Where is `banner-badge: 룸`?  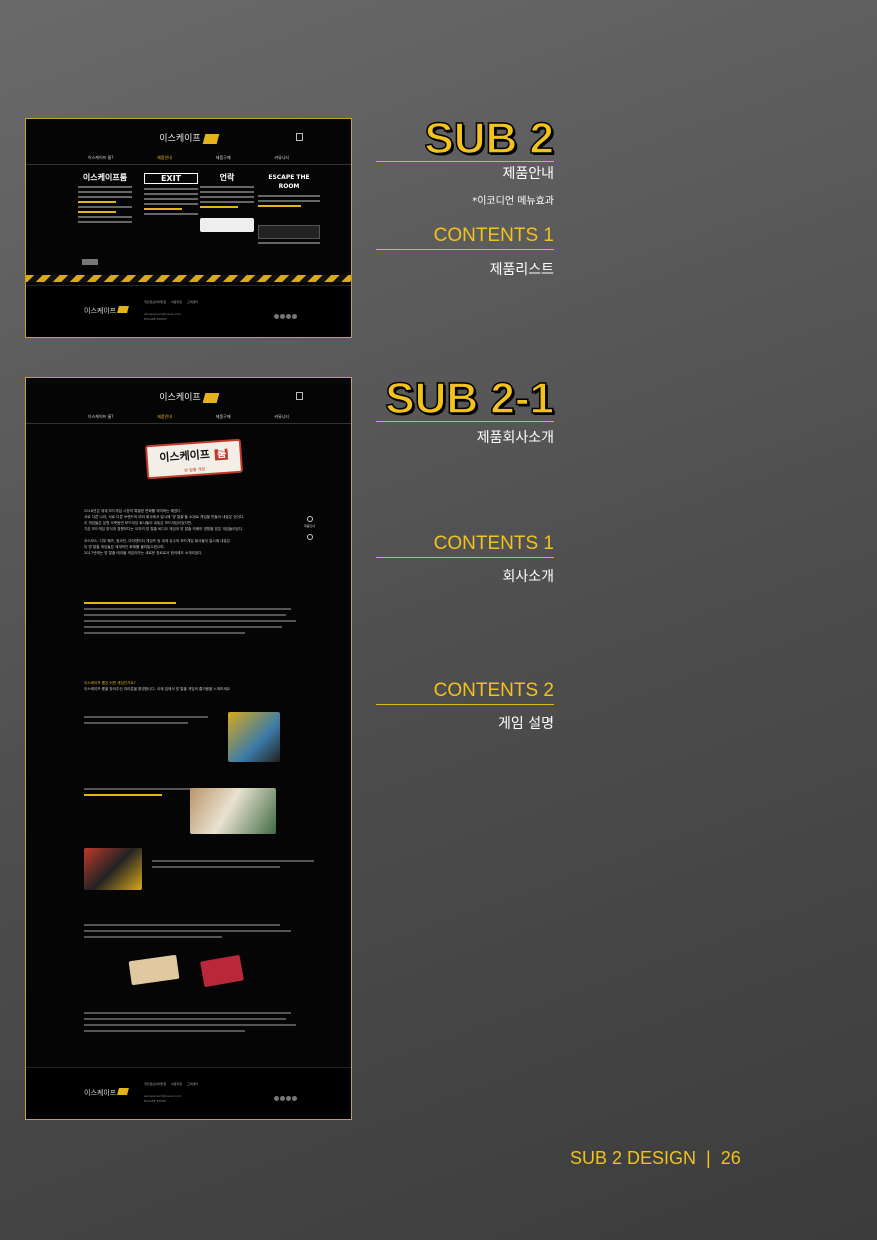 banner-badge: 룸 is located at coordinates (221, 454).